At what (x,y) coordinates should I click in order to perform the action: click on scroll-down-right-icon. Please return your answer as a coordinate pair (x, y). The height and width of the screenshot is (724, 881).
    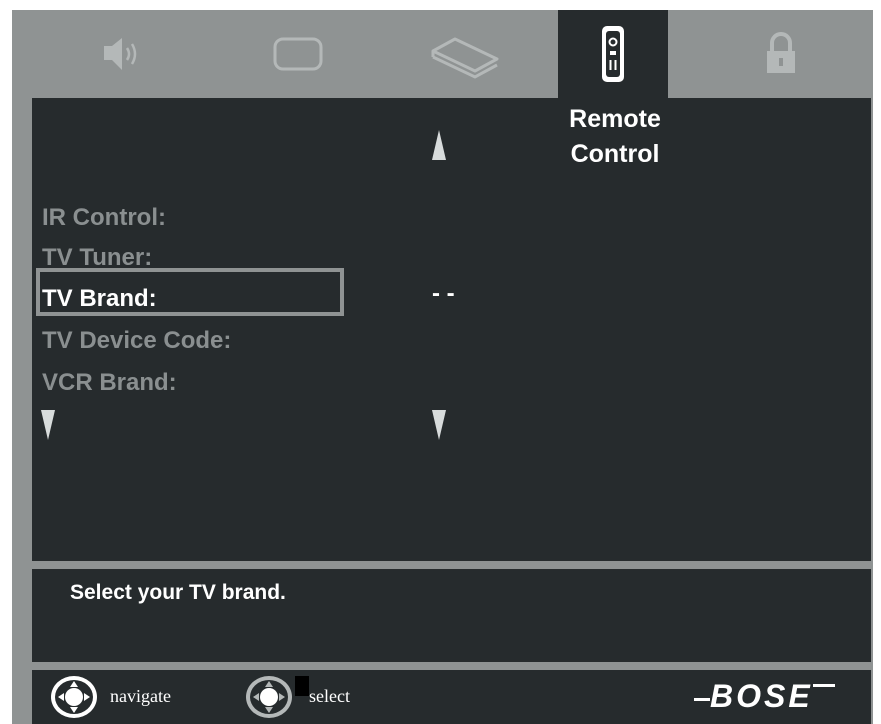
    Looking at the image, I should click on (439, 425).